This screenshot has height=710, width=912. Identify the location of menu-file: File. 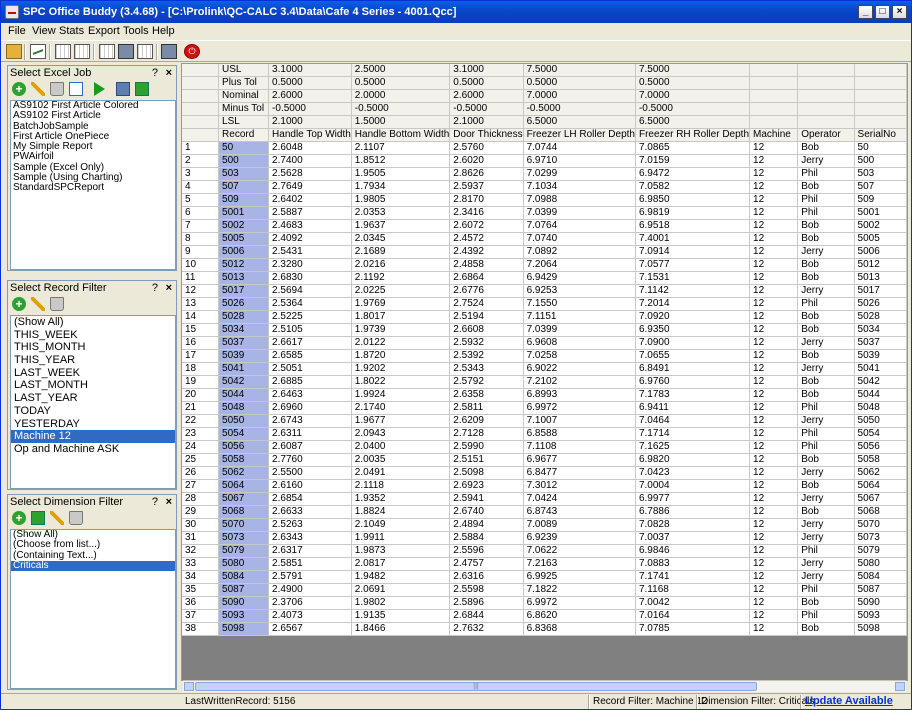
(17, 31).